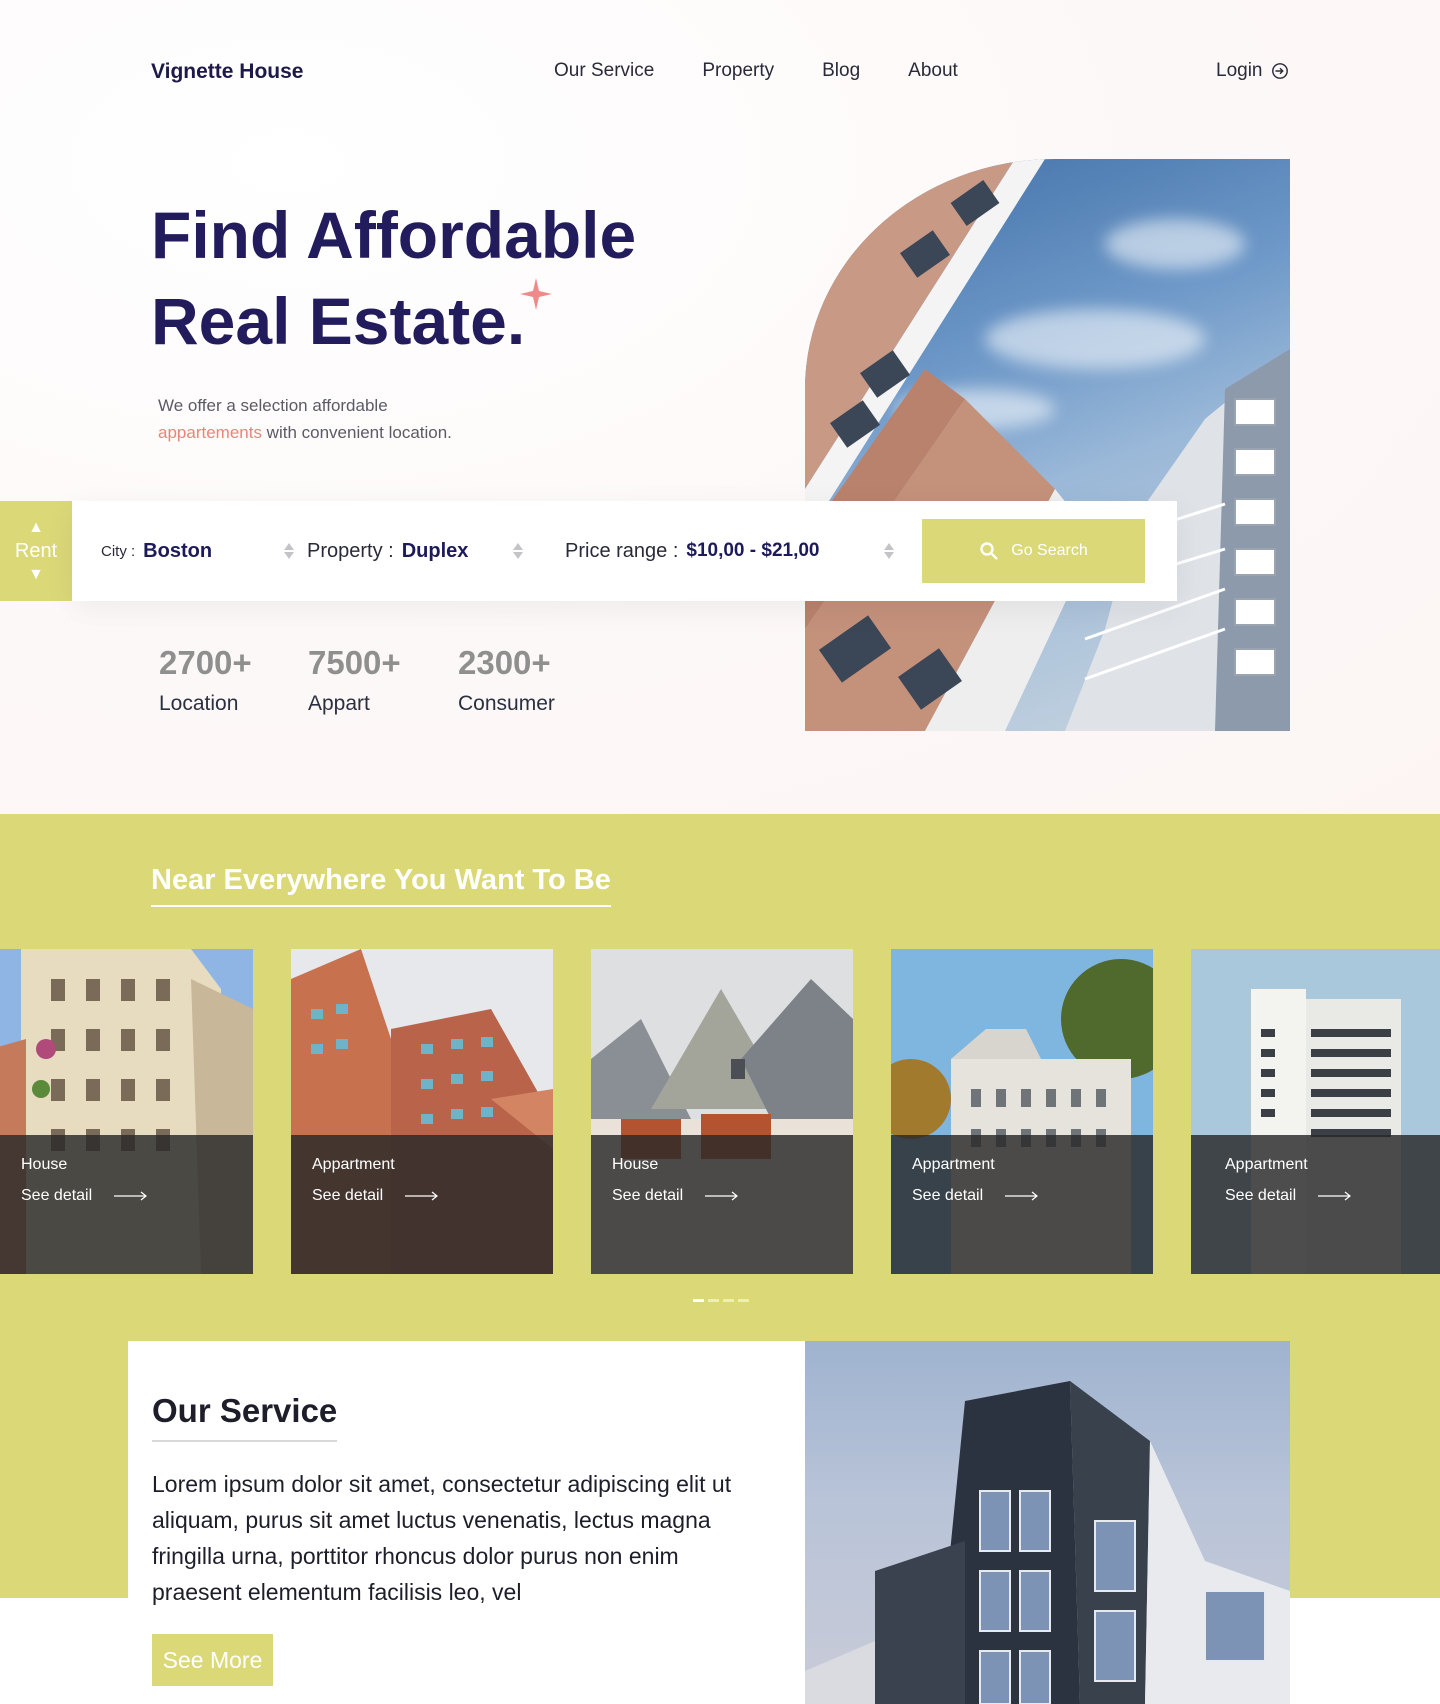 The image size is (1440, 1704). I want to click on hero-title-line2: Real Estate., so click(338, 321).